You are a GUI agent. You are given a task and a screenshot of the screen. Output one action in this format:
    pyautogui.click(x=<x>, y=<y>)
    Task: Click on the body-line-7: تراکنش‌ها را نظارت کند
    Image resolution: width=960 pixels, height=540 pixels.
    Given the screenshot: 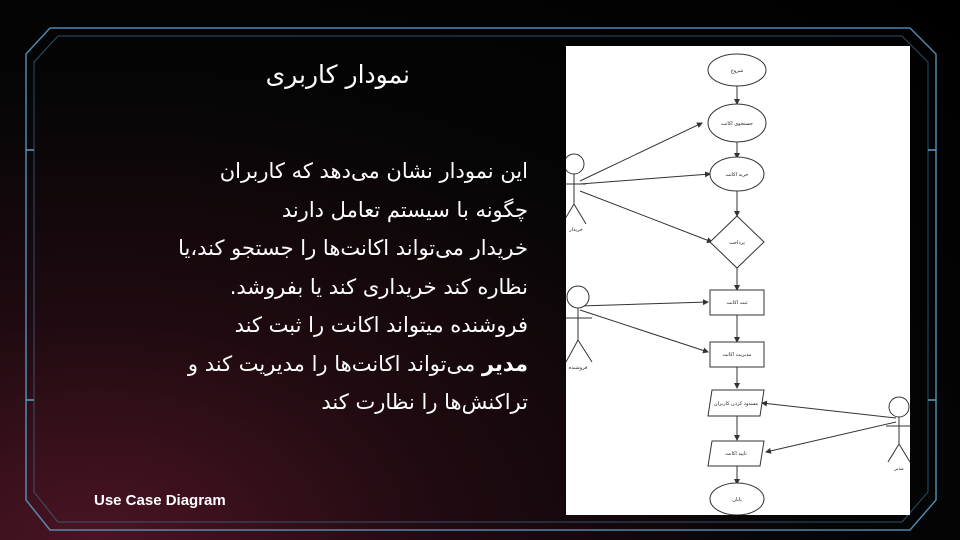 What is the action you would take?
    pyautogui.click(x=424, y=402)
    